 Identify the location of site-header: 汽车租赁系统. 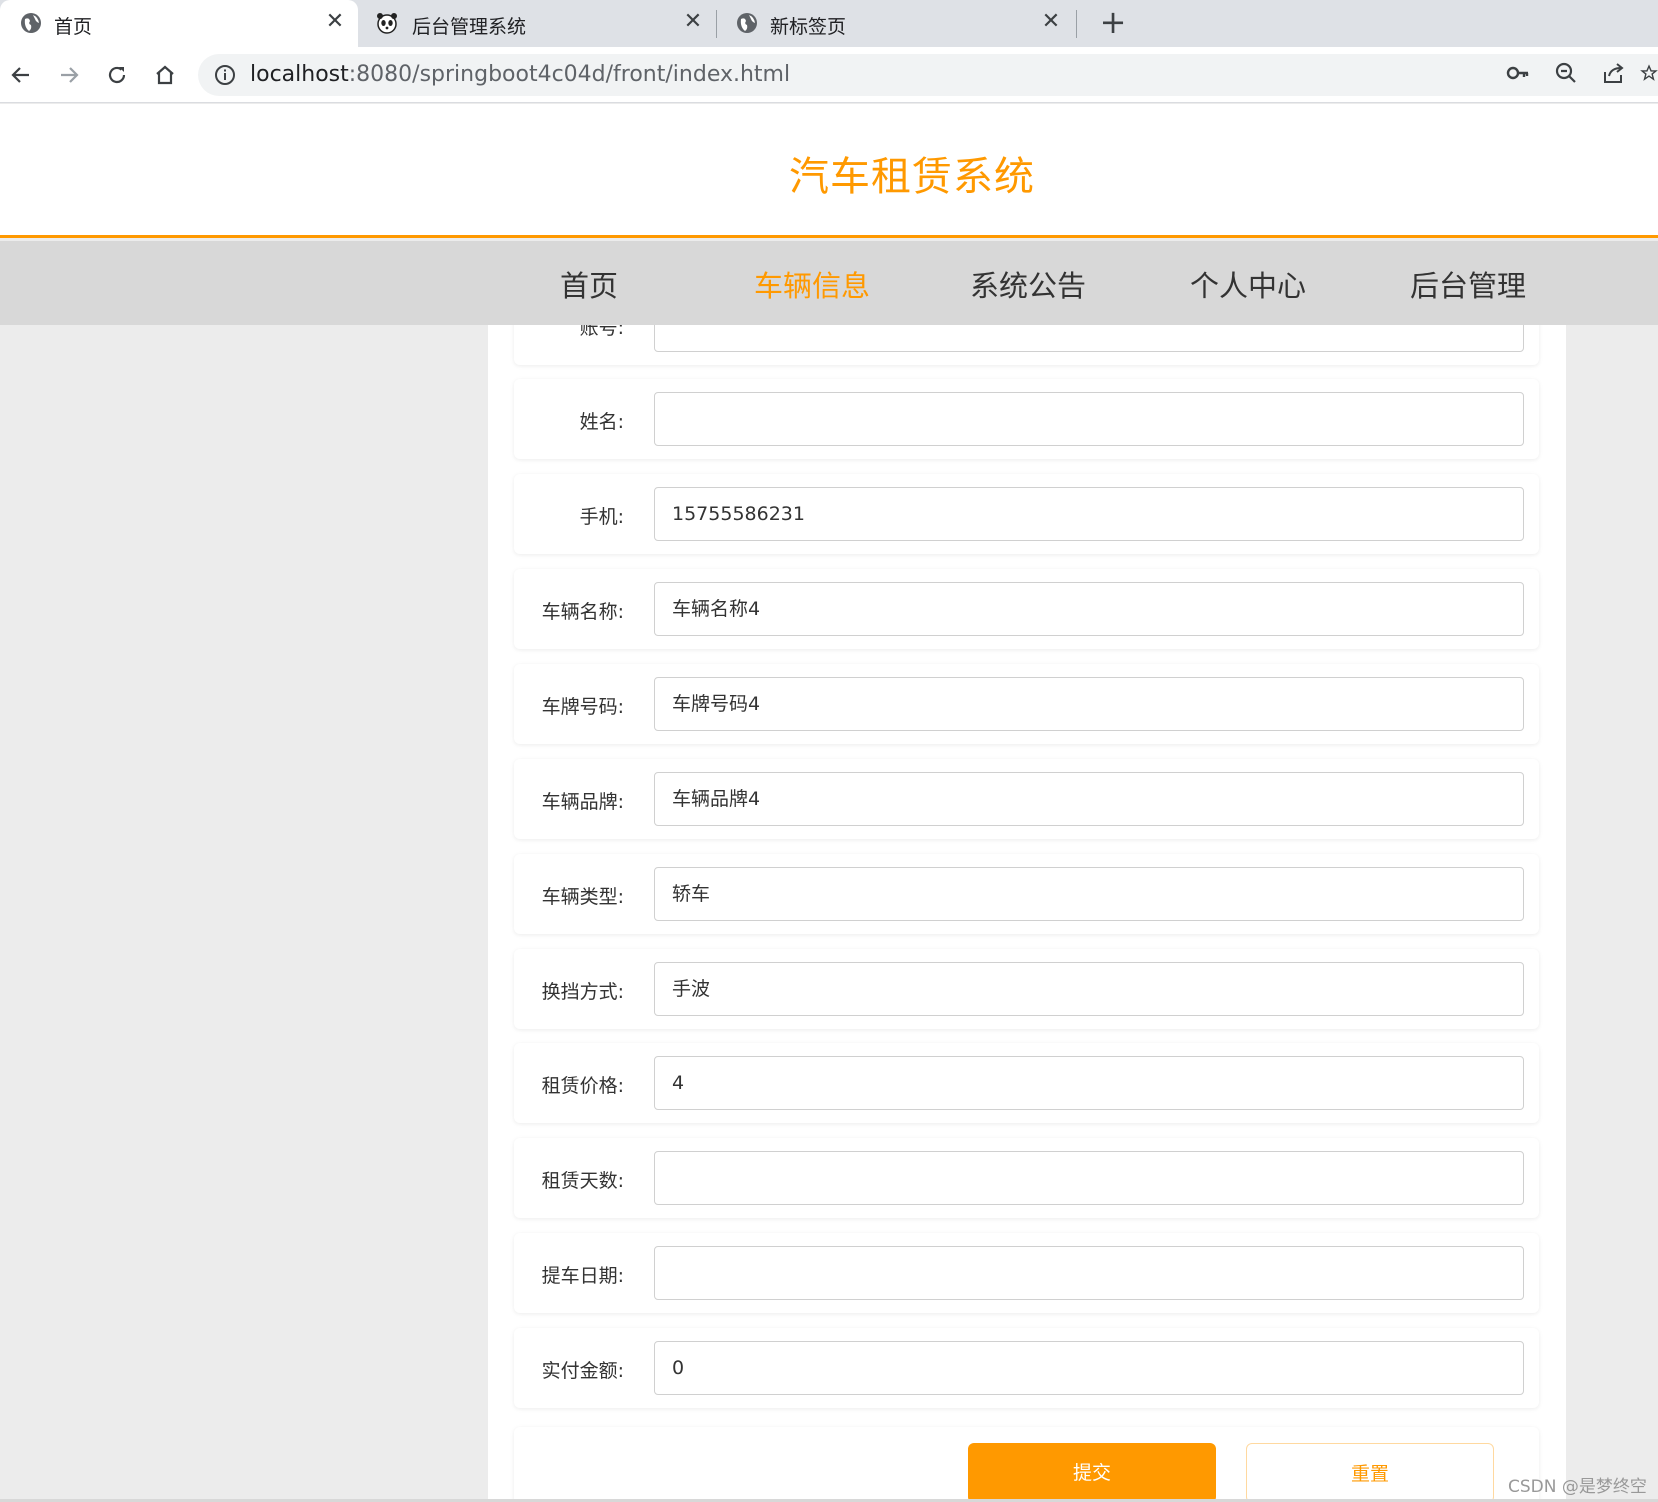
(829, 171).